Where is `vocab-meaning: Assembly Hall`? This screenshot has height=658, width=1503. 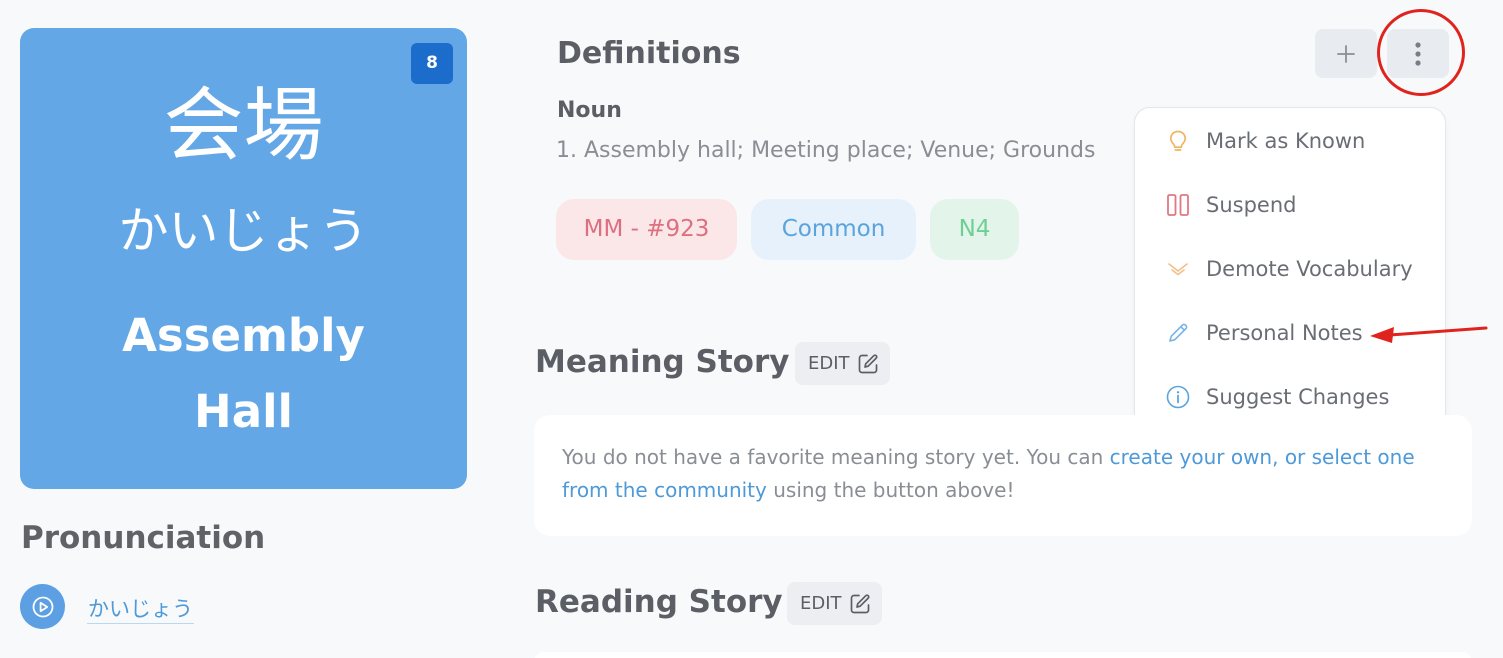 vocab-meaning: Assembly Hall is located at coordinates (243, 373).